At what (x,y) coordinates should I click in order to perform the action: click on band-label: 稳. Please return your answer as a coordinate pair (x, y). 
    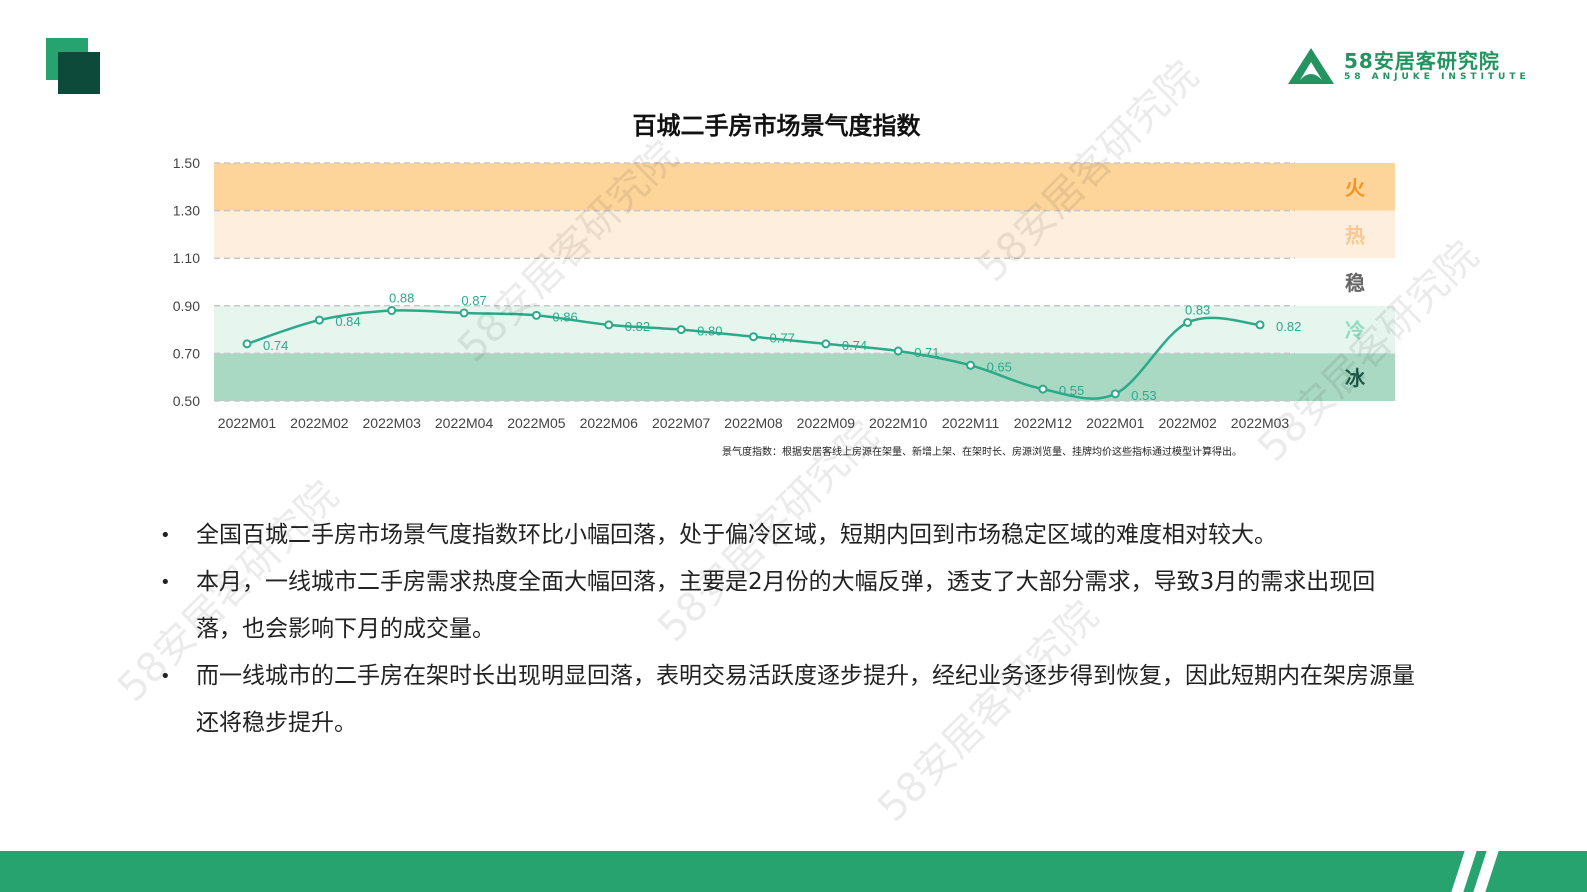
    Looking at the image, I should click on (1355, 283).